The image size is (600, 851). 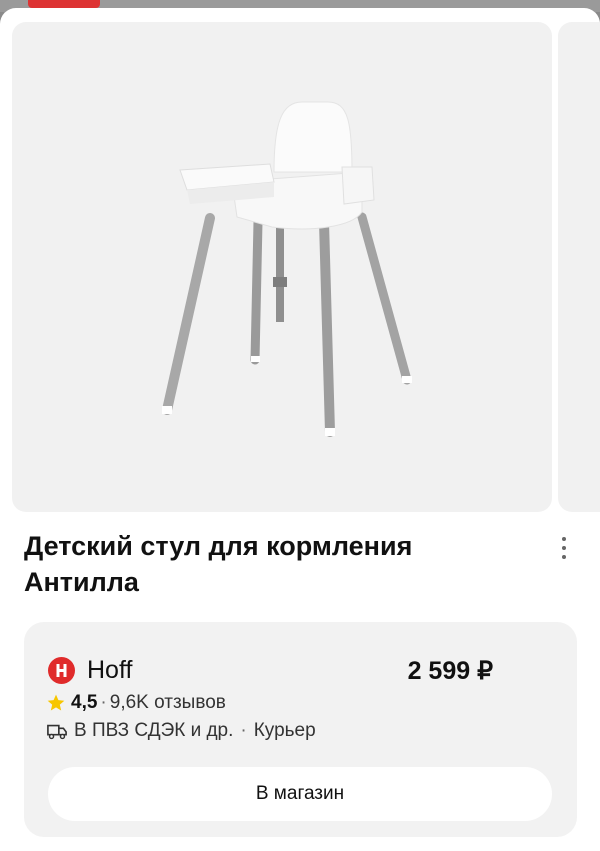 I want to click on hoff-logo-icon, so click(x=61, y=670).